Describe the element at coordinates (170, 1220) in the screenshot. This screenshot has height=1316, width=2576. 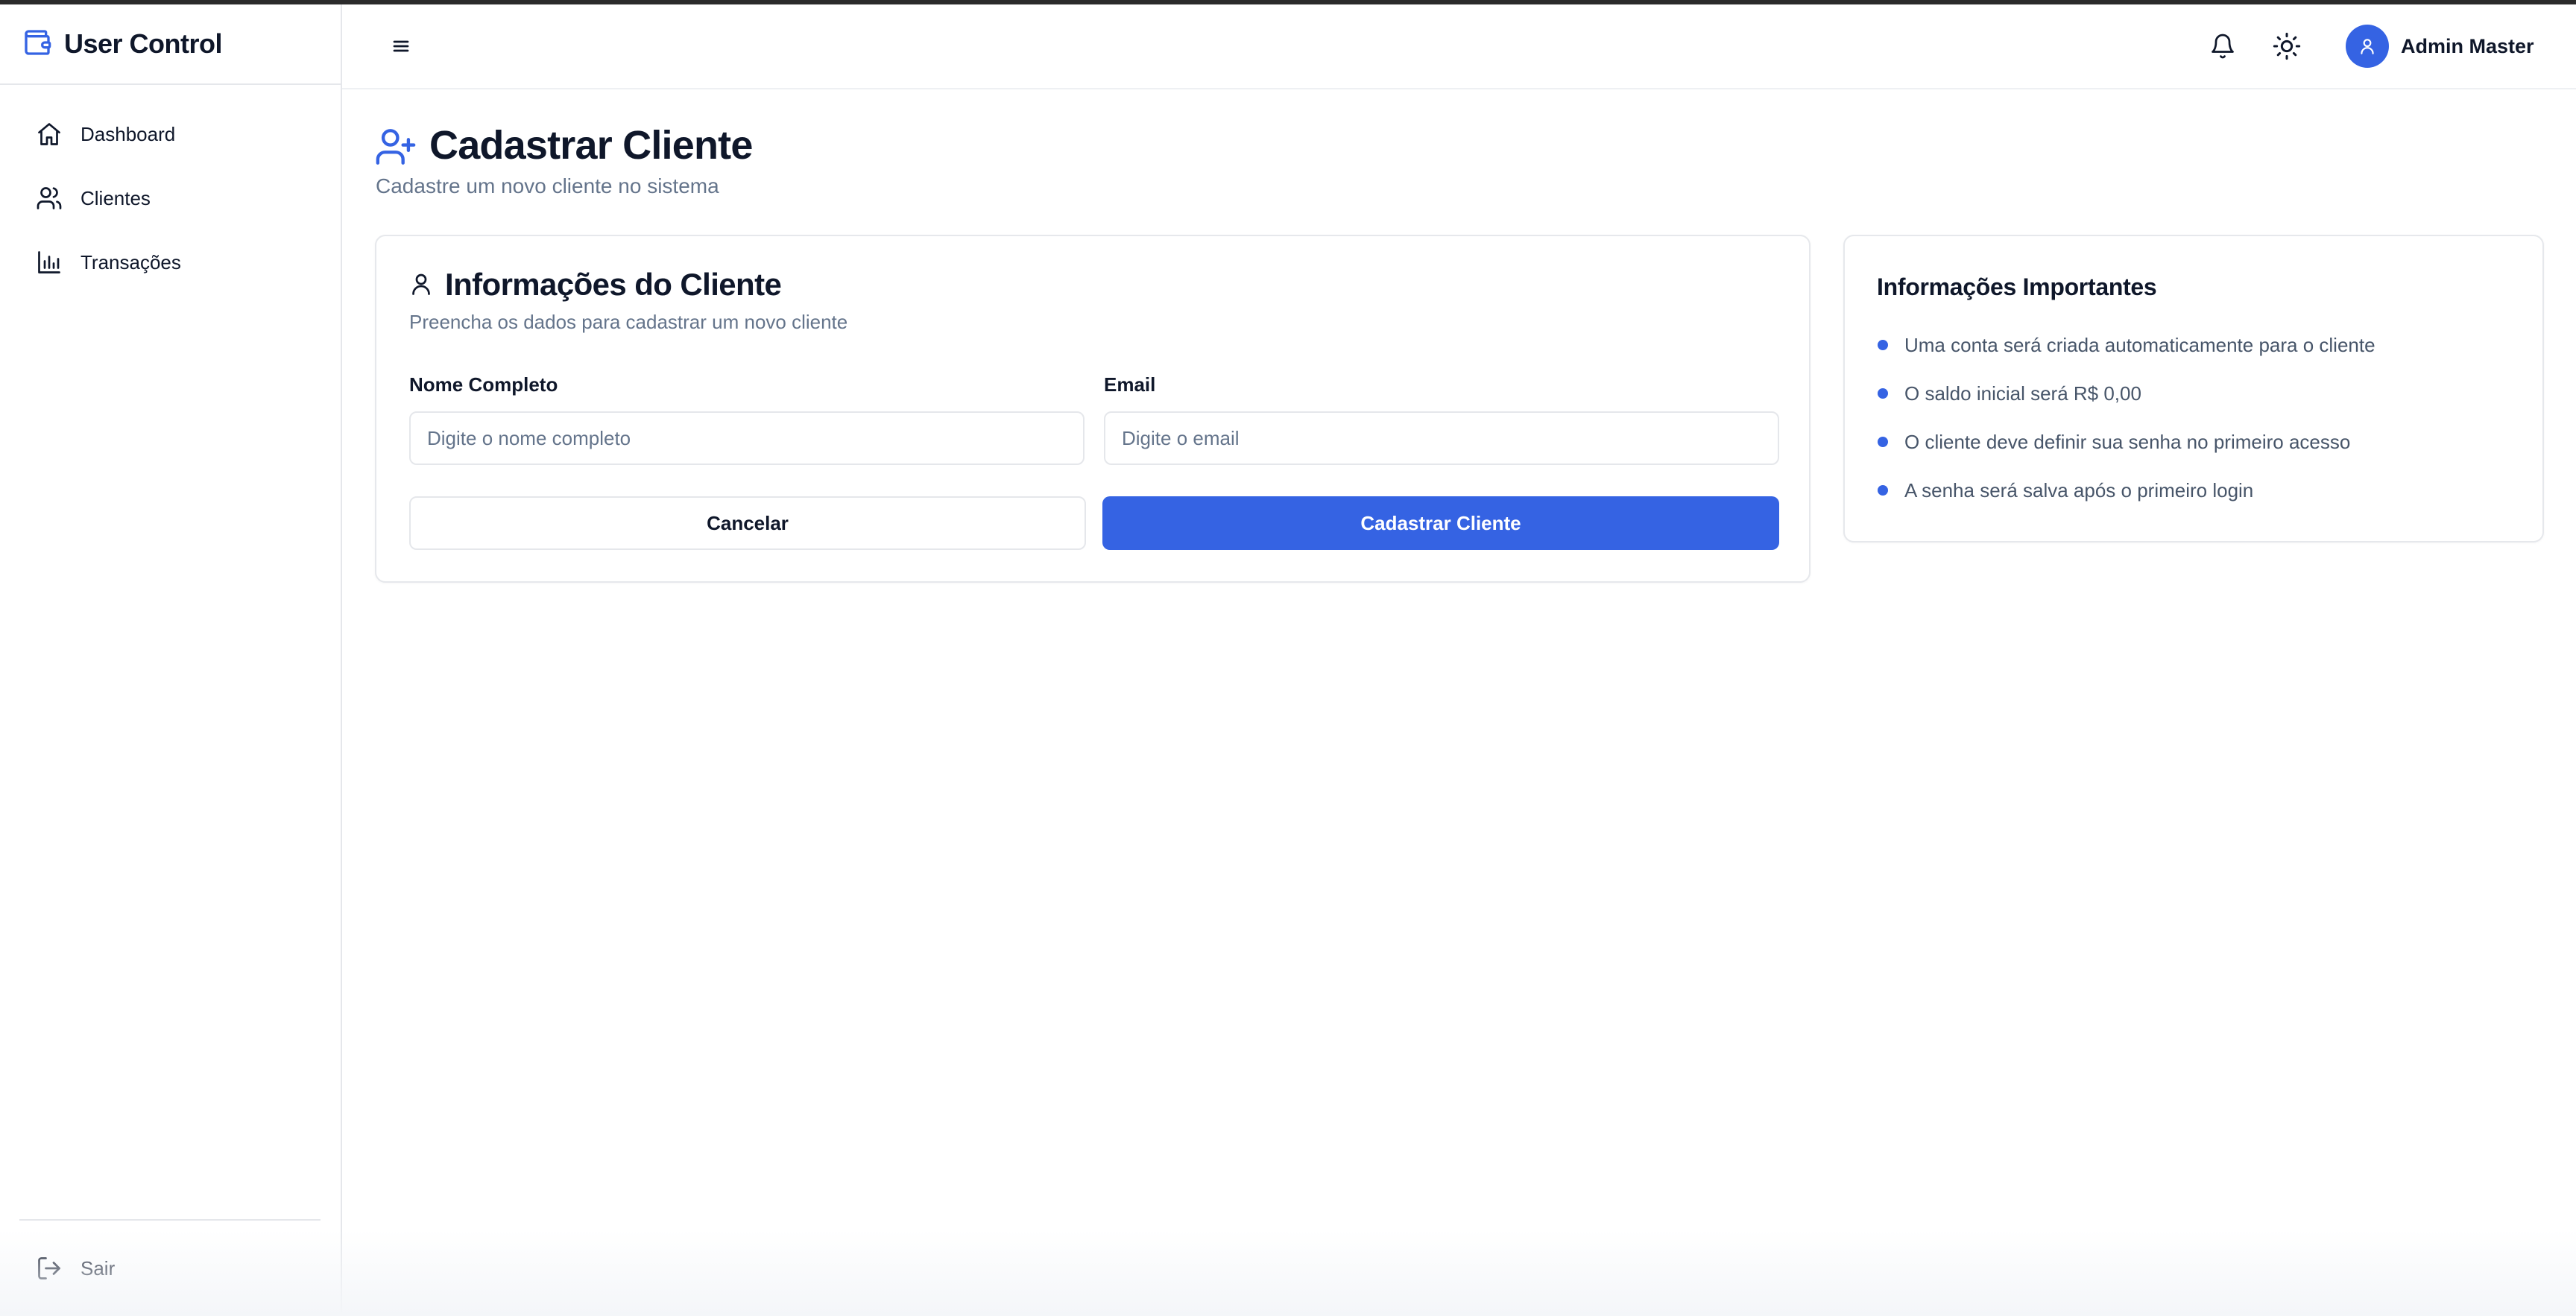
I see `sidebar-divider` at that location.